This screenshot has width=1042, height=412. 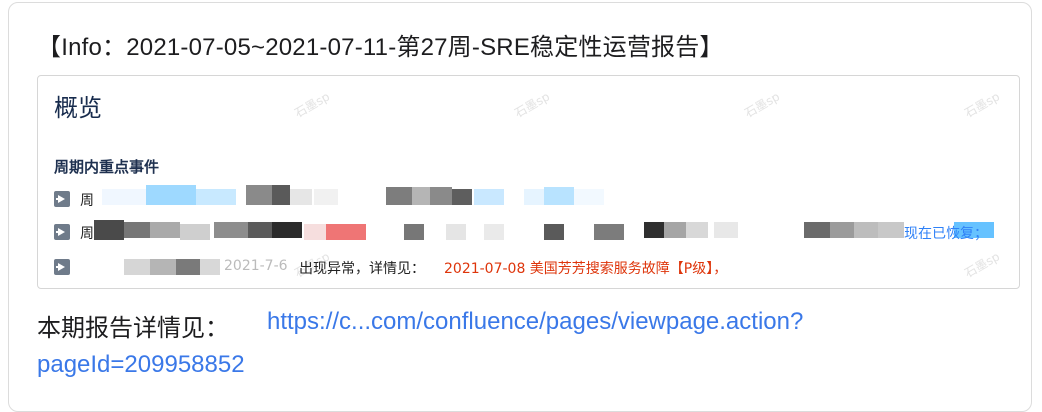 I want to click on event-incident-link: 2021-07-08 美国芳芳搜索服务故障【P级】，, so click(x=585, y=268).